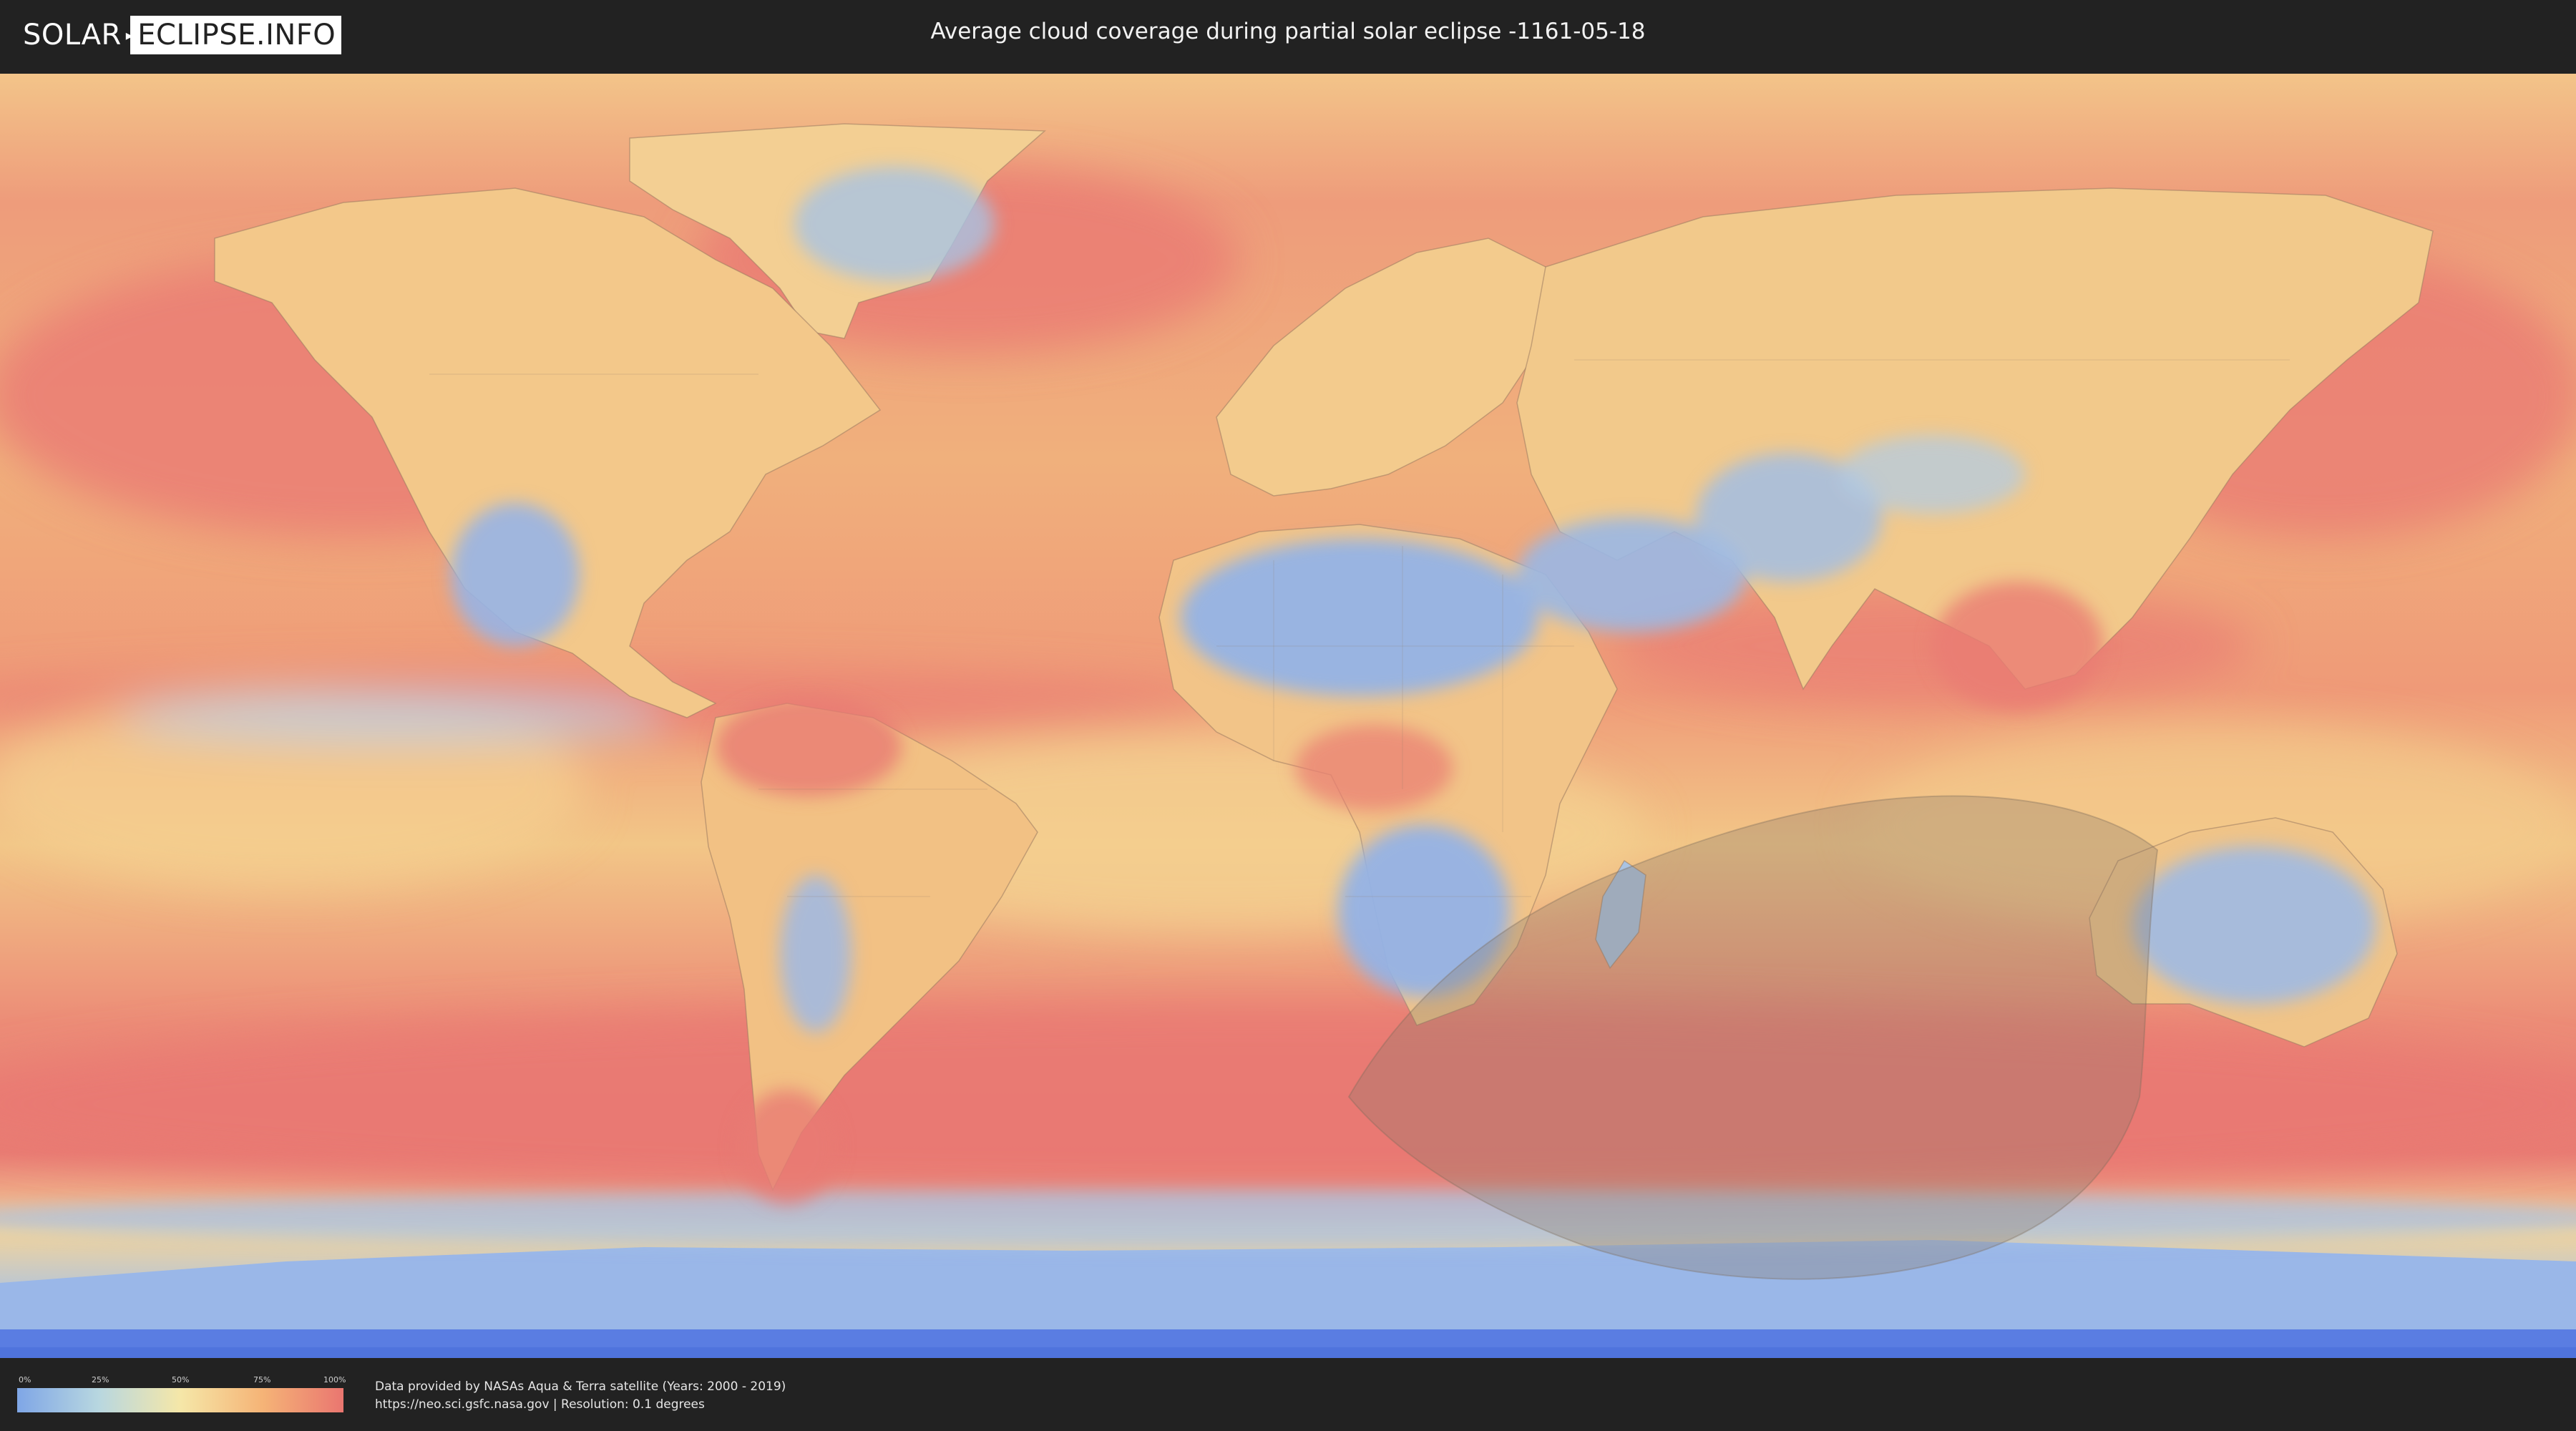  I want to click on cloud-coverage-legend: 0% 25% 50% 75% 100%, so click(181, 1393).